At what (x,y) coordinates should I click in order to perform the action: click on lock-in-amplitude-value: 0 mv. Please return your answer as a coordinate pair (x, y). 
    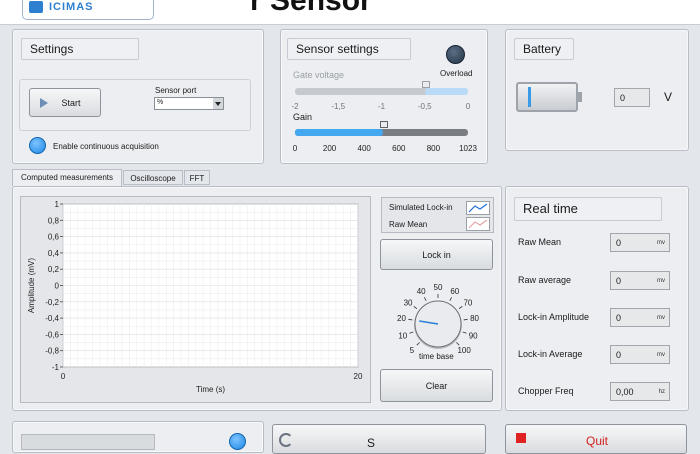
    Looking at the image, I should click on (640, 317).